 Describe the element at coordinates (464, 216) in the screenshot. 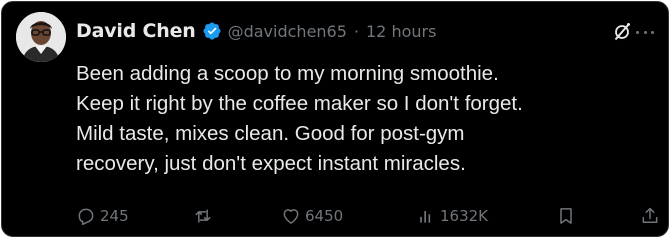

I see `views-count: 1632K` at that location.